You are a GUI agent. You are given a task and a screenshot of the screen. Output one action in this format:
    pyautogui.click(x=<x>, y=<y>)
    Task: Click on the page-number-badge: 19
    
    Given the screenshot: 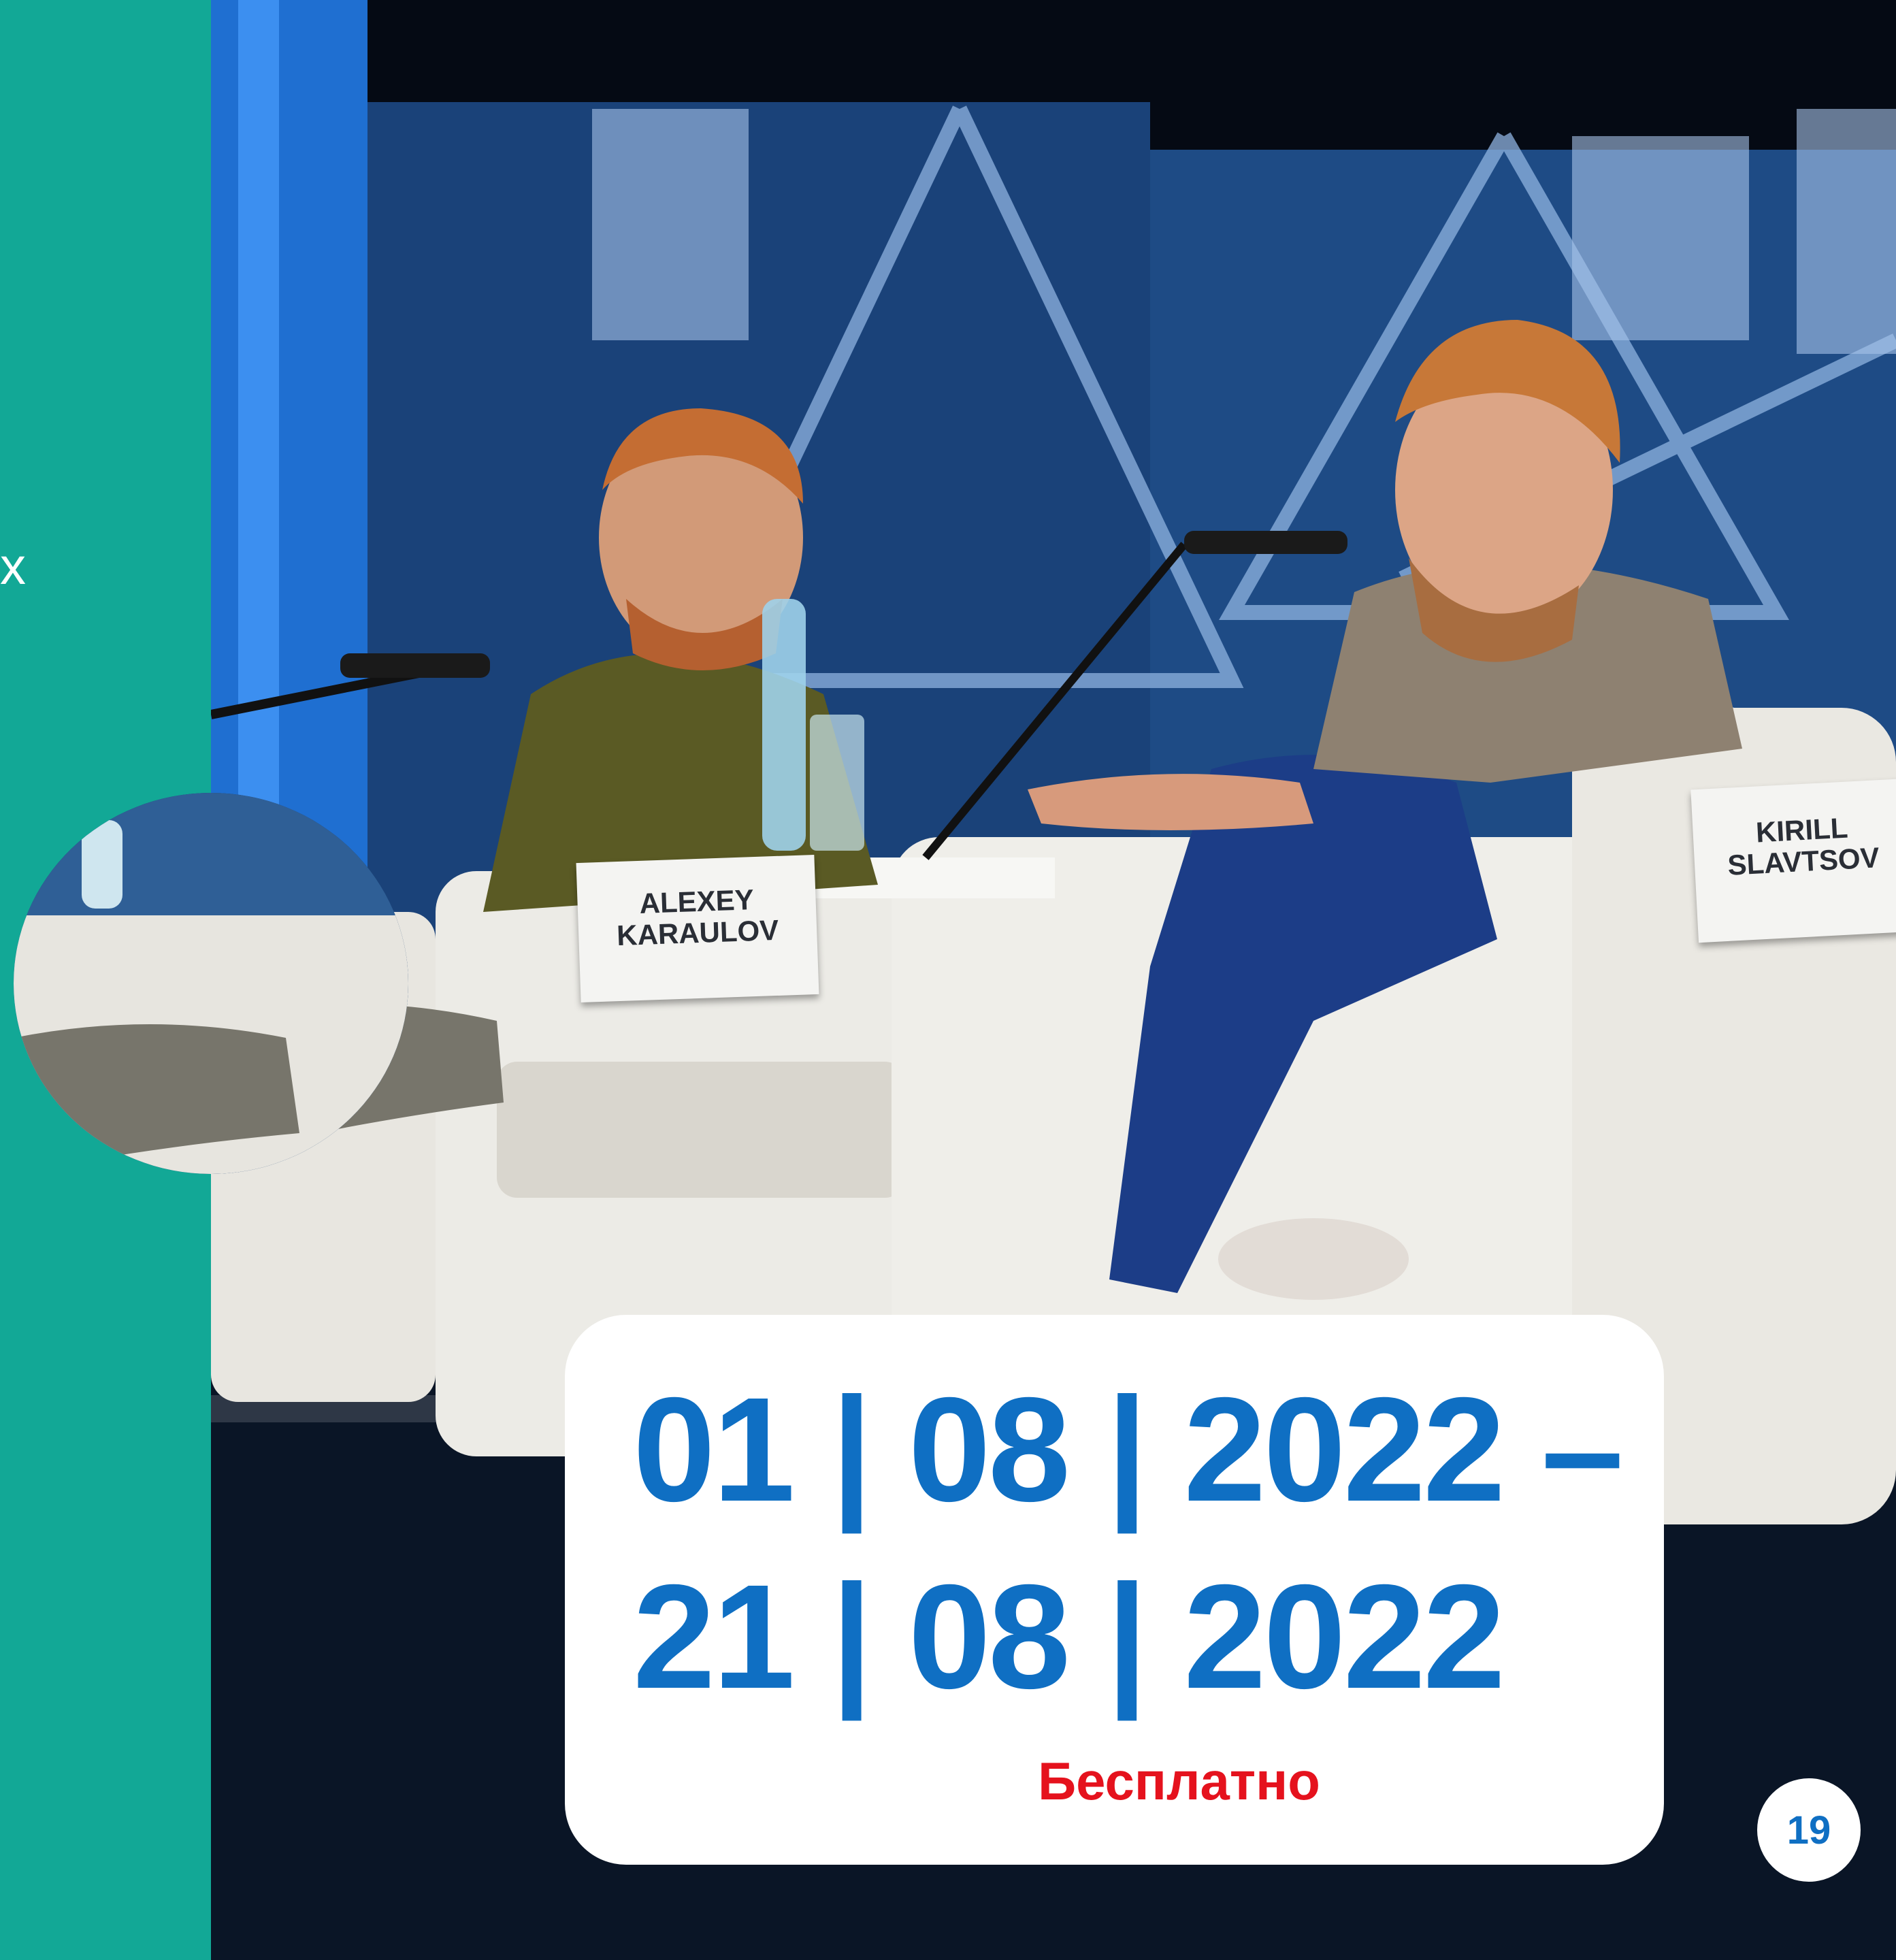 What is the action you would take?
    pyautogui.click(x=1809, y=1830)
    